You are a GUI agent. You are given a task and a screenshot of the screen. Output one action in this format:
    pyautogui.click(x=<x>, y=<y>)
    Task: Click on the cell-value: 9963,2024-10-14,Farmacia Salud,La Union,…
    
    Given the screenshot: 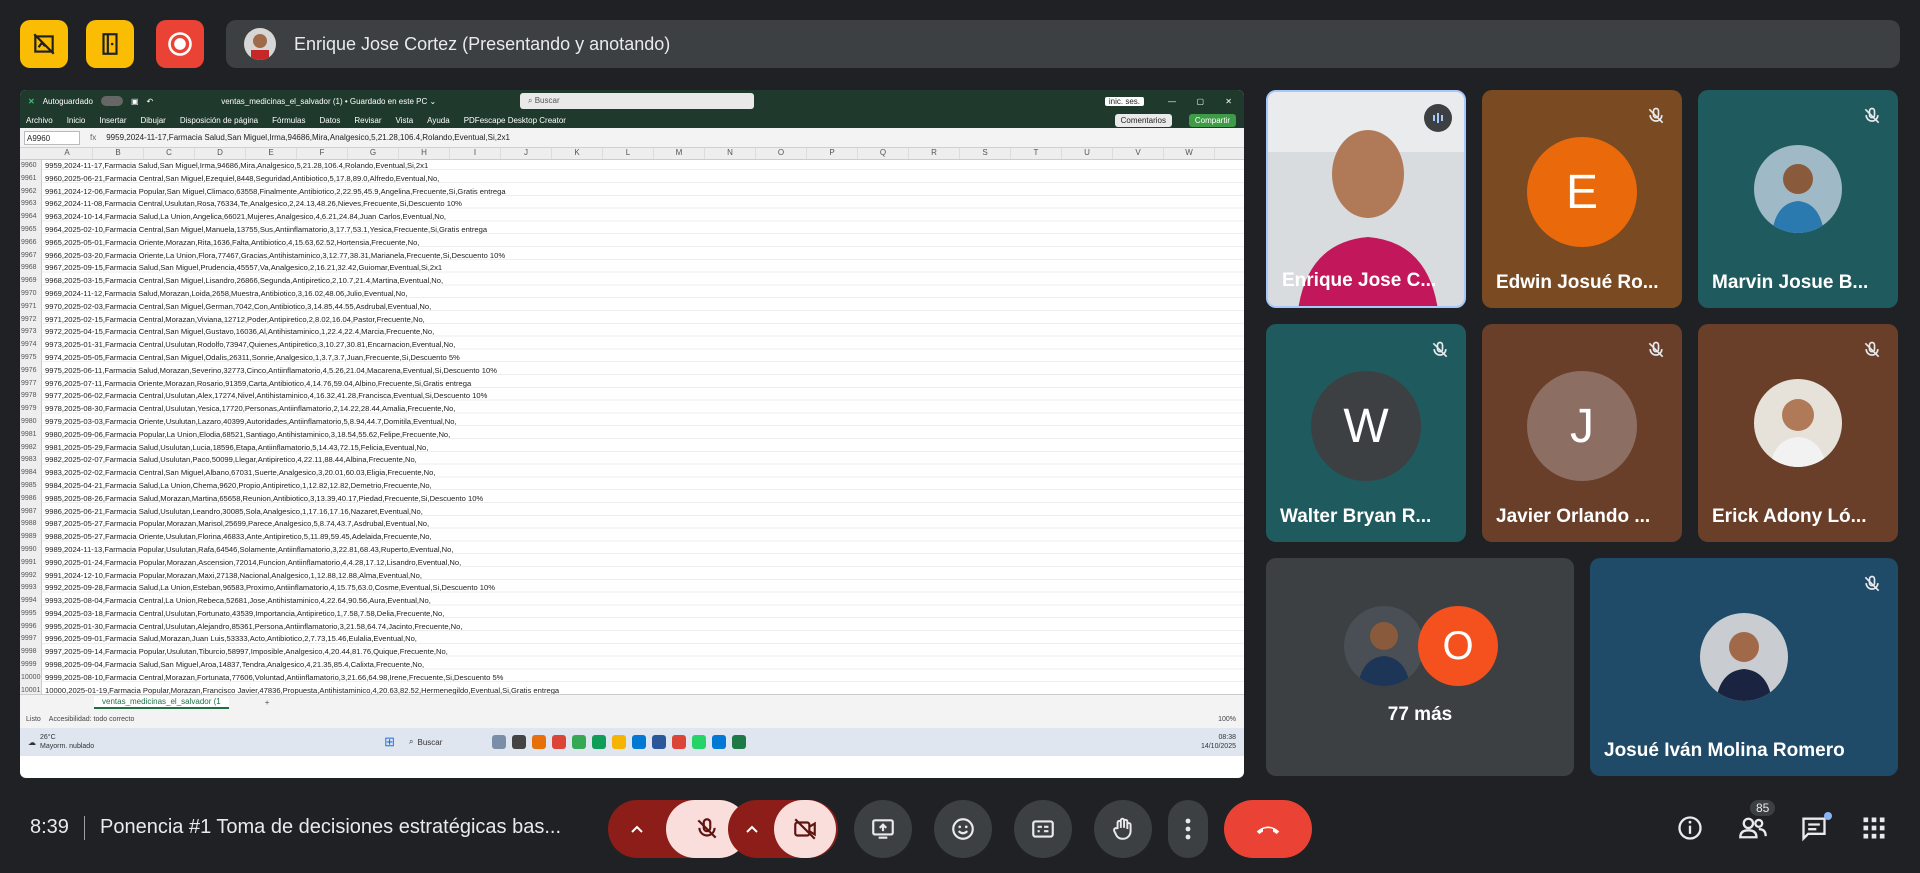 What is the action you would take?
    pyautogui.click(x=244, y=217)
    